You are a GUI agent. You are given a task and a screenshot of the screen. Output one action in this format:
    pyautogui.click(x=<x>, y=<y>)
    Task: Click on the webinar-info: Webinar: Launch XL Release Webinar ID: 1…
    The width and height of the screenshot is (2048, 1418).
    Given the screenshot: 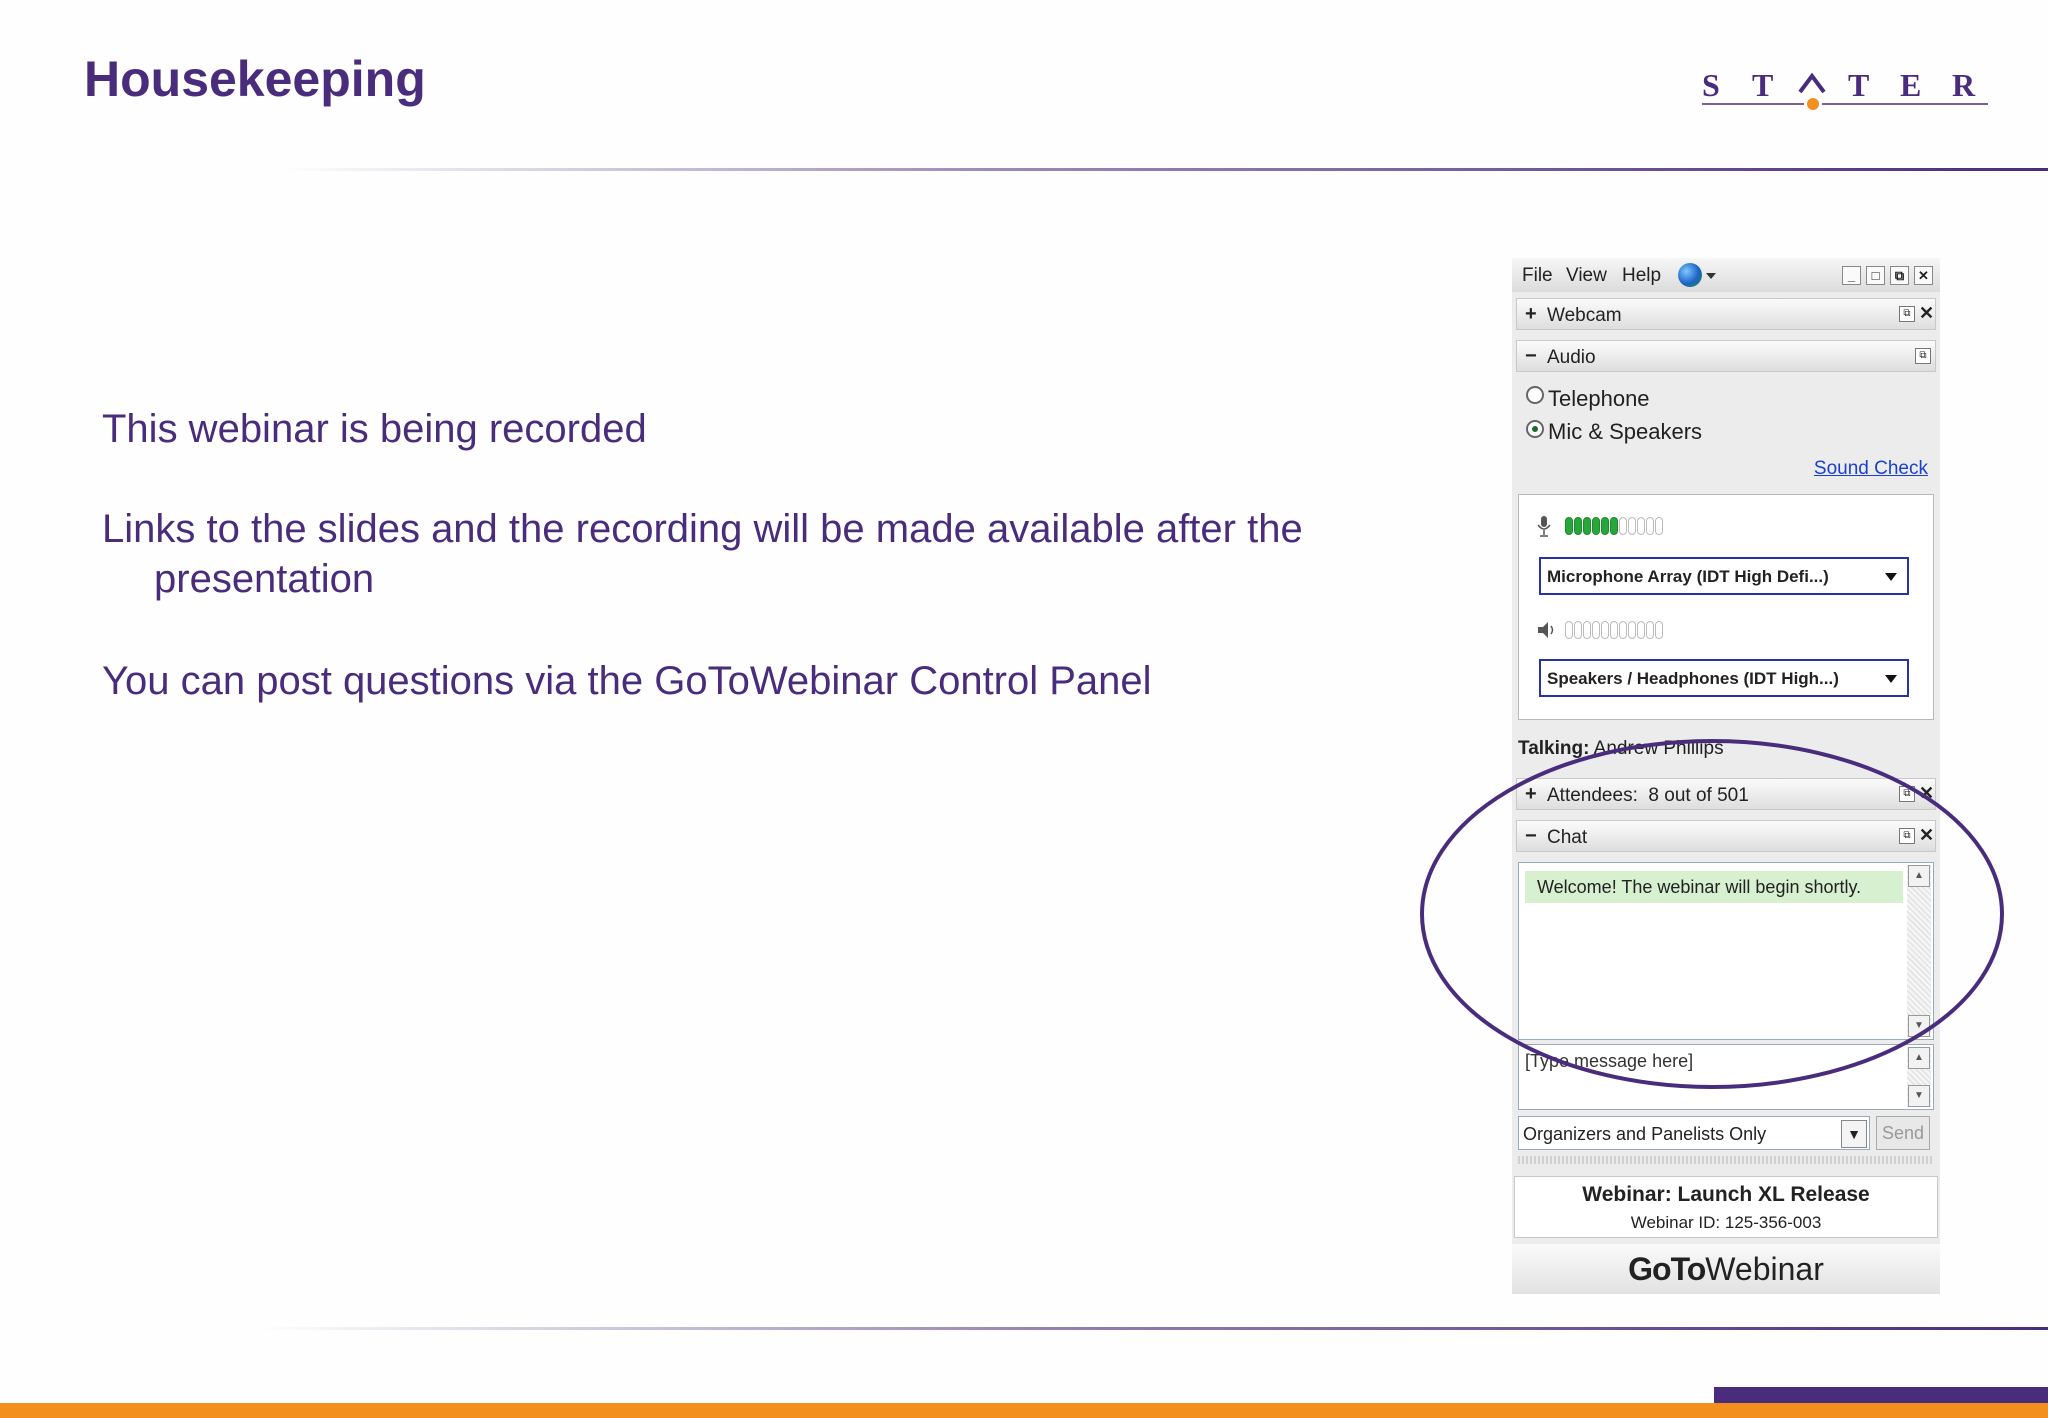 What is the action you would take?
    pyautogui.click(x=1726, y=1207)
    